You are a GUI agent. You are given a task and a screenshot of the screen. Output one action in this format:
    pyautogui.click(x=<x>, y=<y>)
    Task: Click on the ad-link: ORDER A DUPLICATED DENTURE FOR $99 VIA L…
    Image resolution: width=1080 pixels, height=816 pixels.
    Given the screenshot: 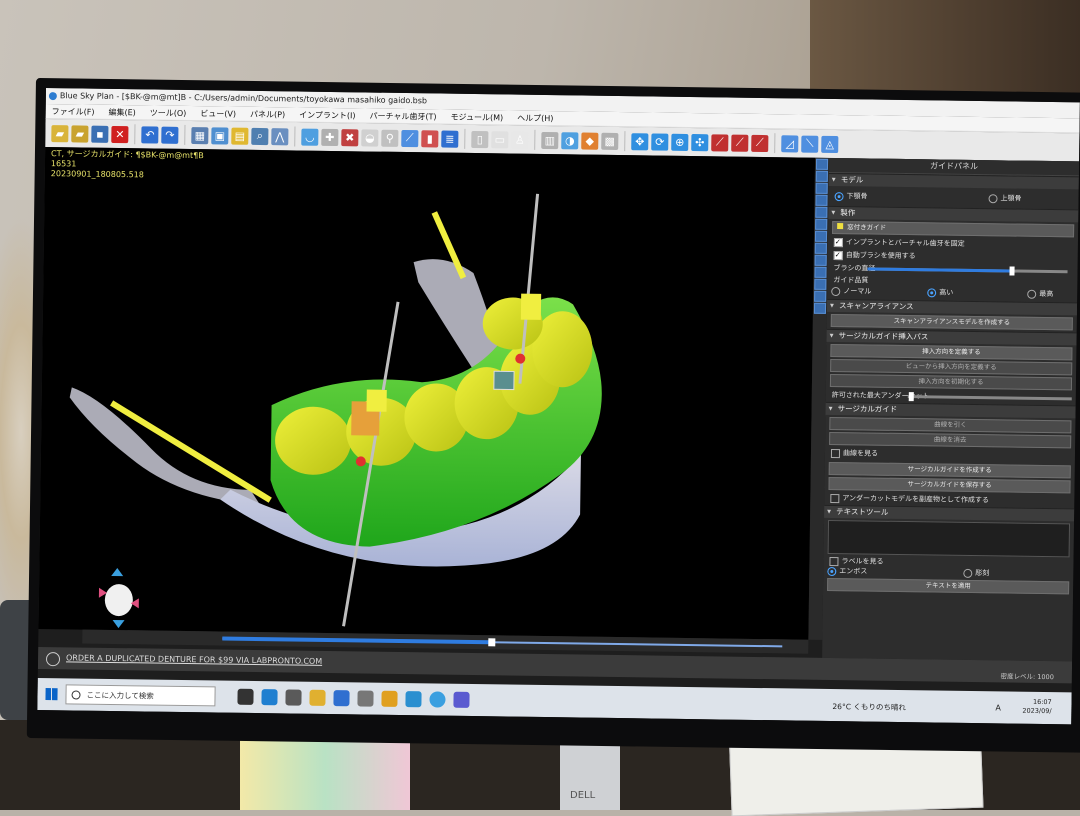 What is the action you would take?
    pyautogui.click(x=194, y=659)
    